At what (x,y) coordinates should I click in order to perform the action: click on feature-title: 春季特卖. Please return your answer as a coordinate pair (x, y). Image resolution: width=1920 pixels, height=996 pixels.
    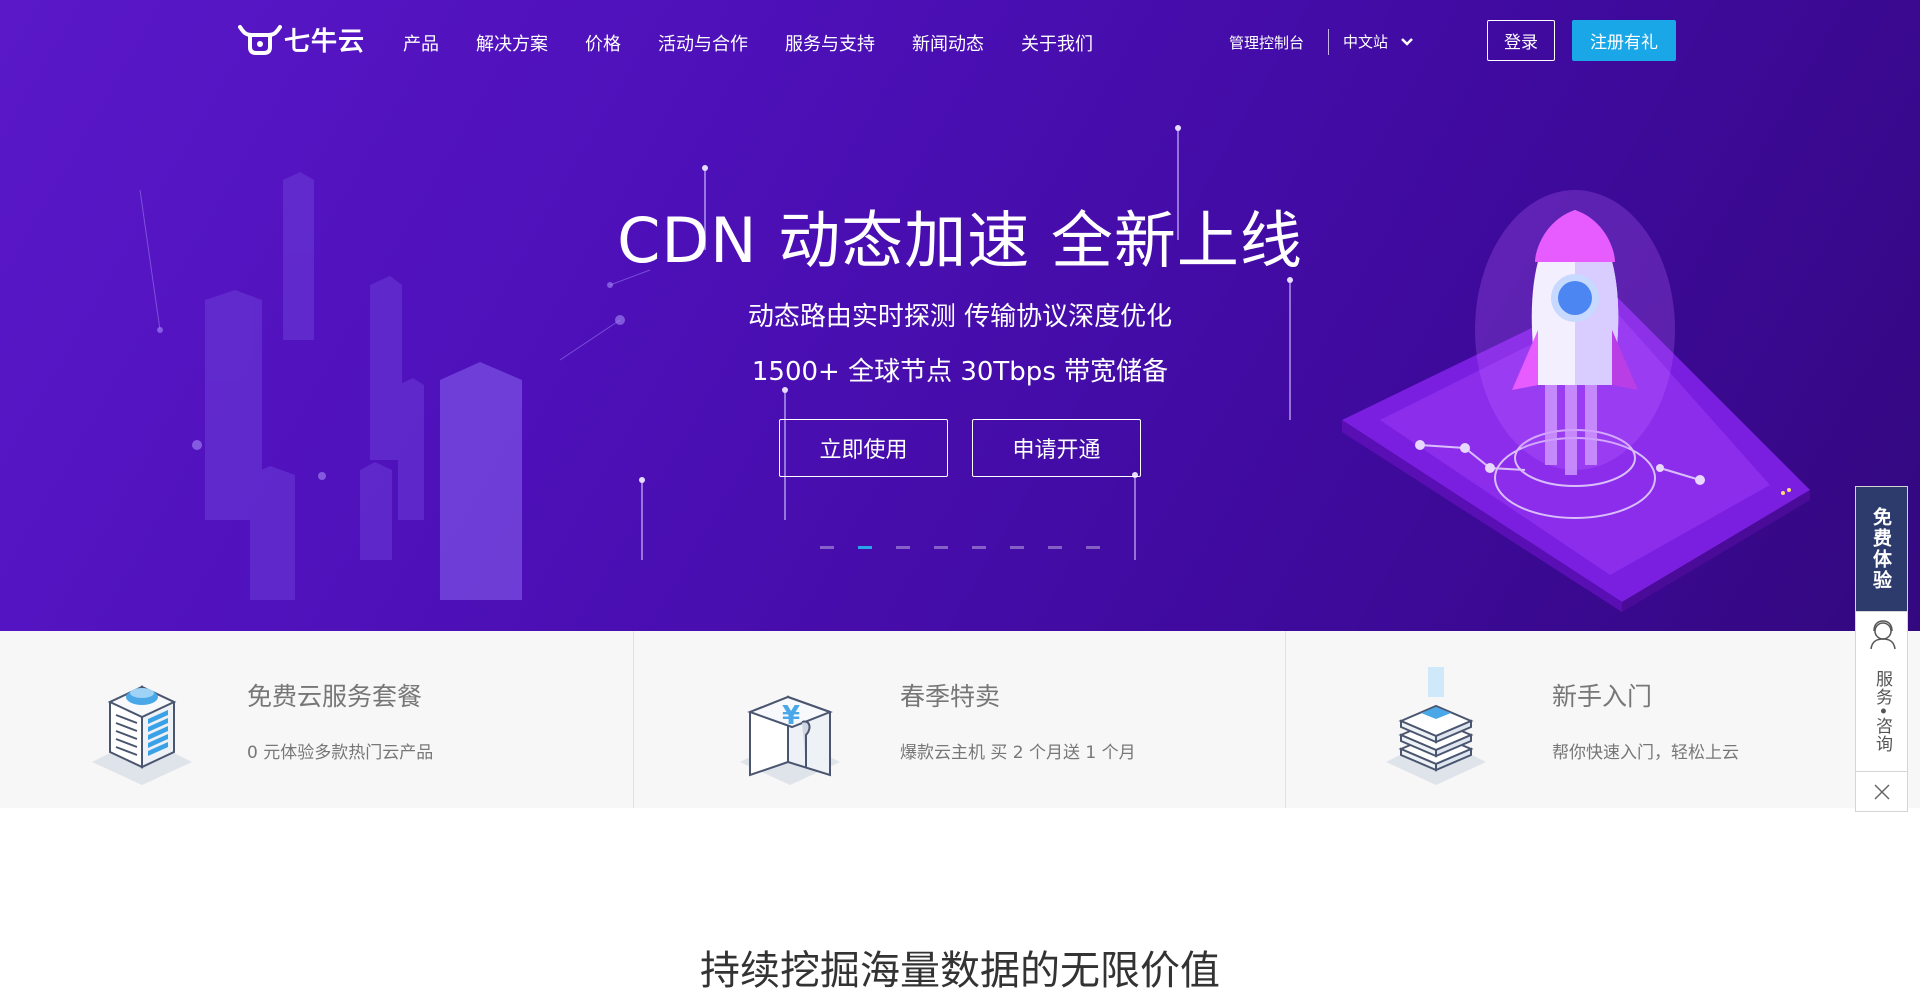
    Looking at the image, I should click on (950, 696).